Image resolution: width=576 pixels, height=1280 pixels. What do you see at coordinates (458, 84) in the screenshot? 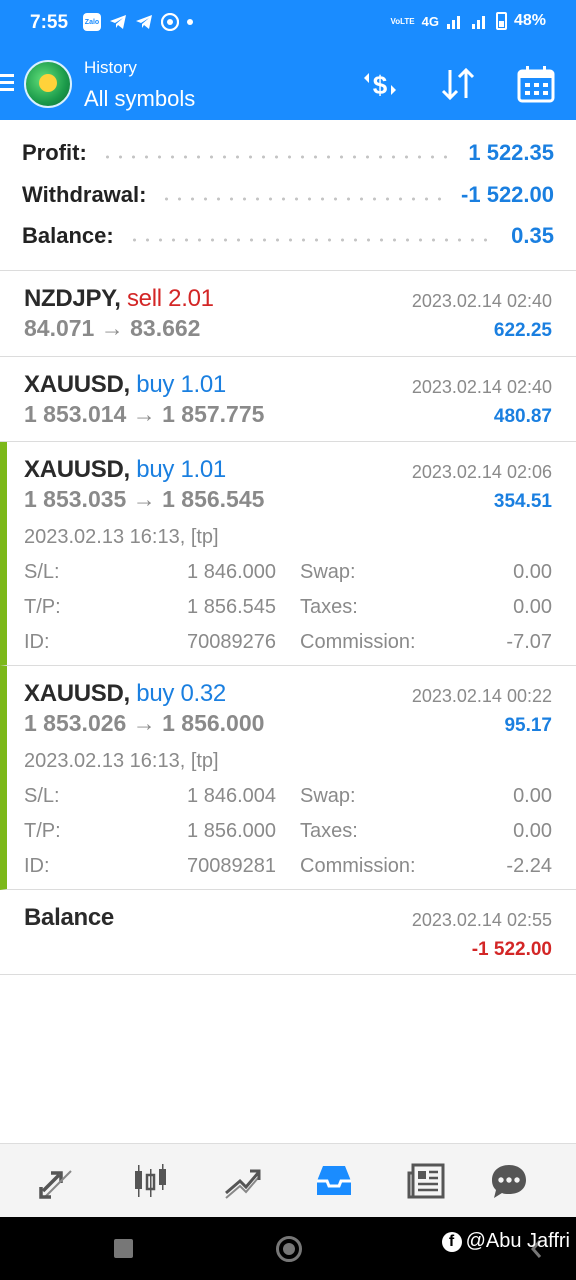
I see `sort-icon` at bounding box center [458, 84].